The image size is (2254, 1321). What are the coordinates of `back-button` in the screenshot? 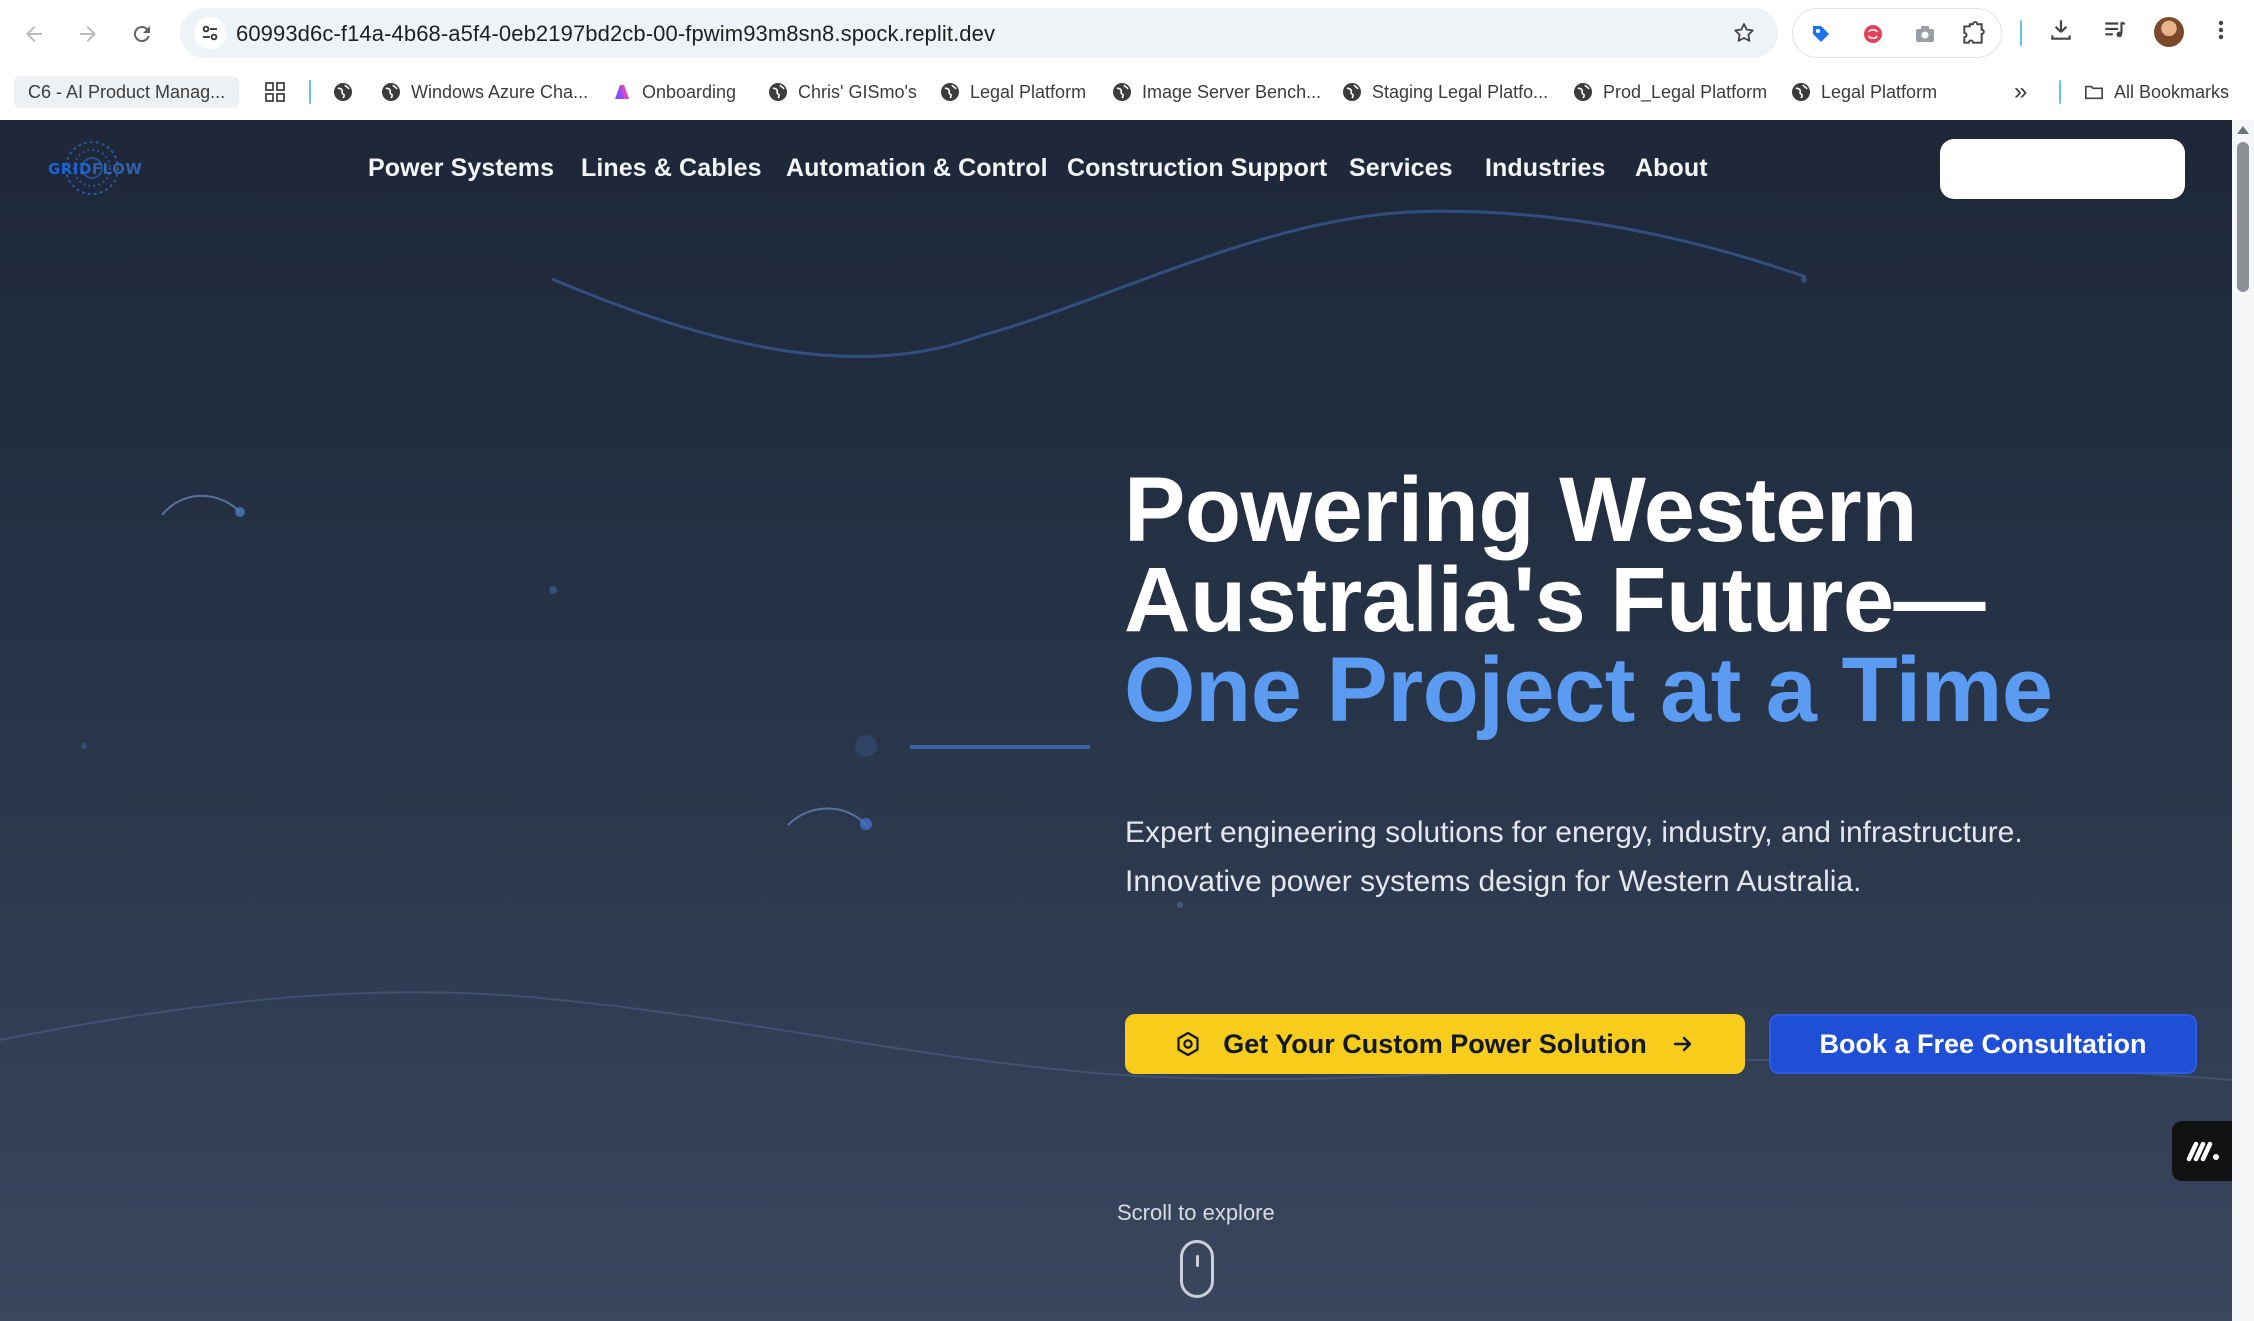 It's located at (34, 34).